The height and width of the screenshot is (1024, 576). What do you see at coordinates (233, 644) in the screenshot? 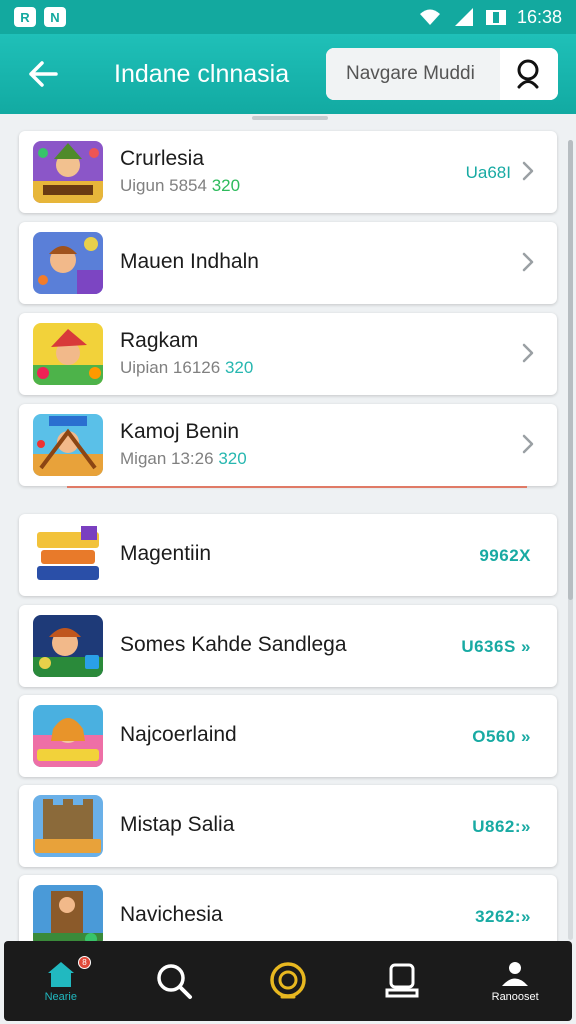
I see `game-title: Somes Kahde Sandlega` at bounding box center [233, 644].